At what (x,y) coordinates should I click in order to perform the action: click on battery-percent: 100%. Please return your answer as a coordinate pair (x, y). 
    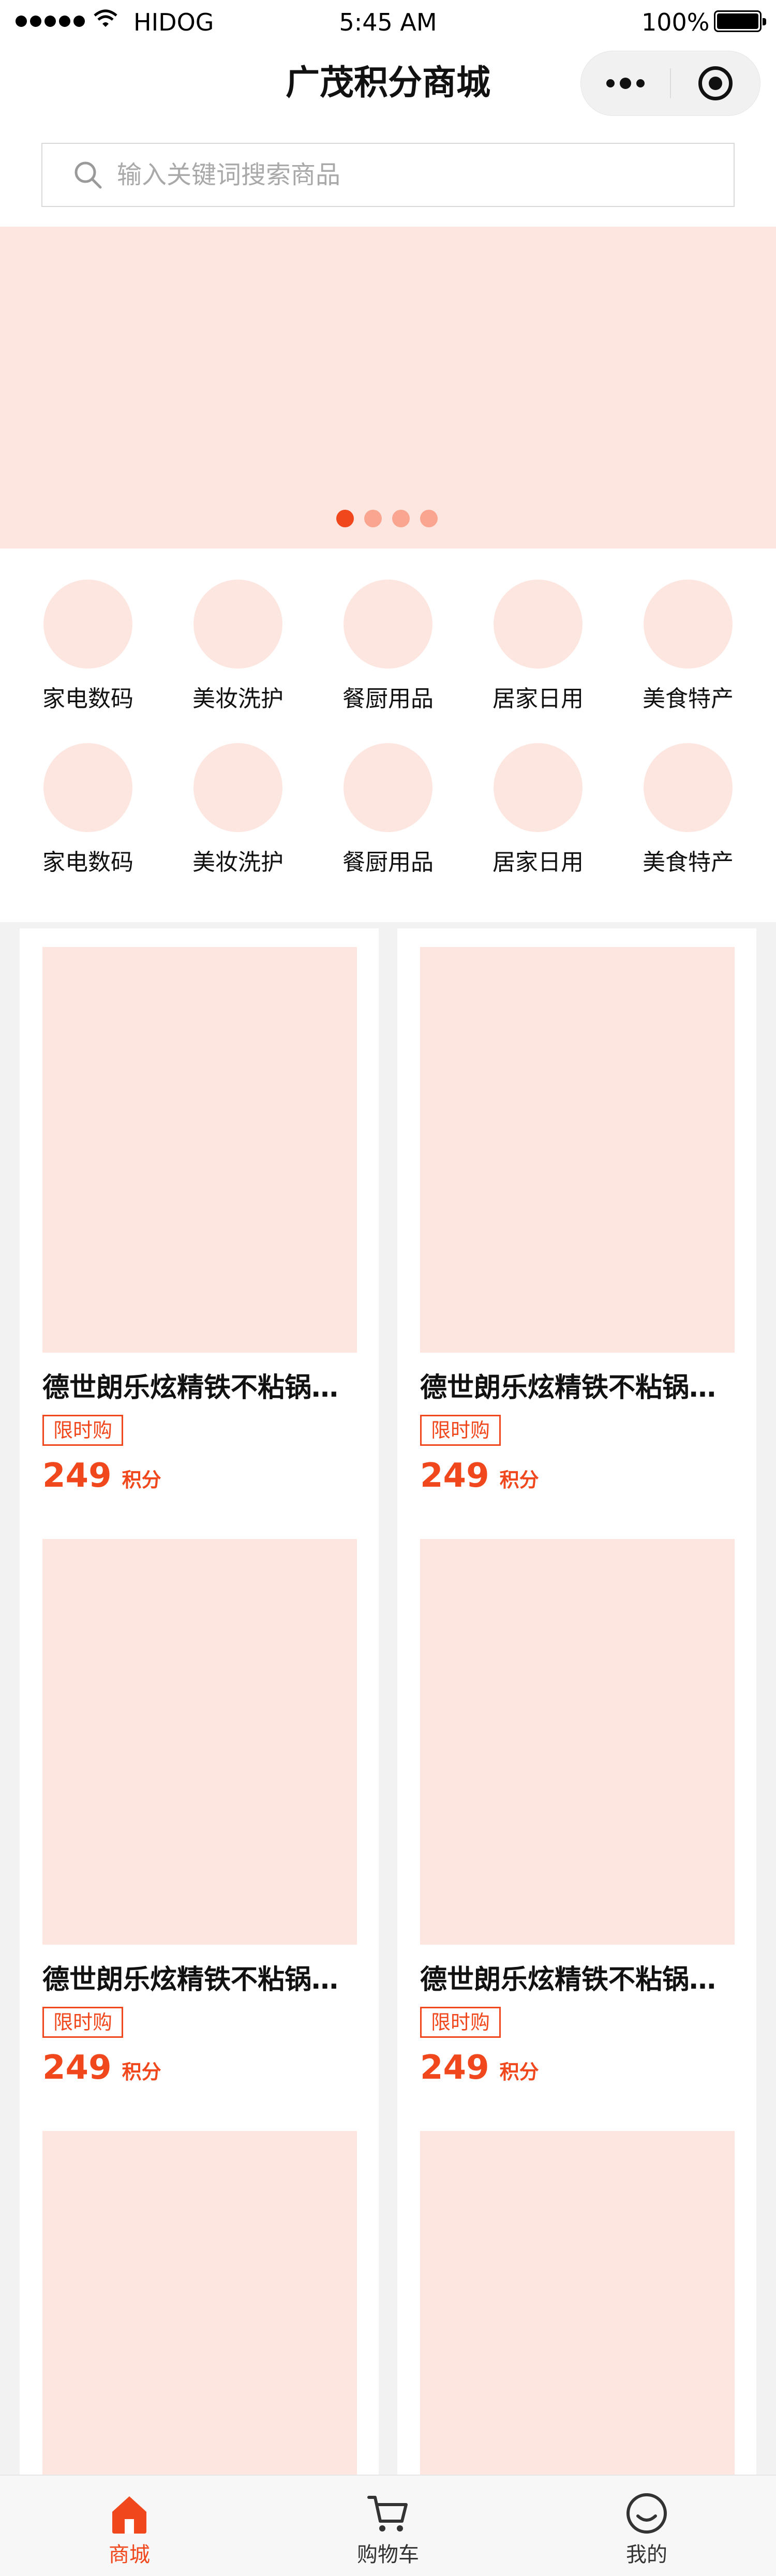
    Looking at the image, I should click on (675, 22).